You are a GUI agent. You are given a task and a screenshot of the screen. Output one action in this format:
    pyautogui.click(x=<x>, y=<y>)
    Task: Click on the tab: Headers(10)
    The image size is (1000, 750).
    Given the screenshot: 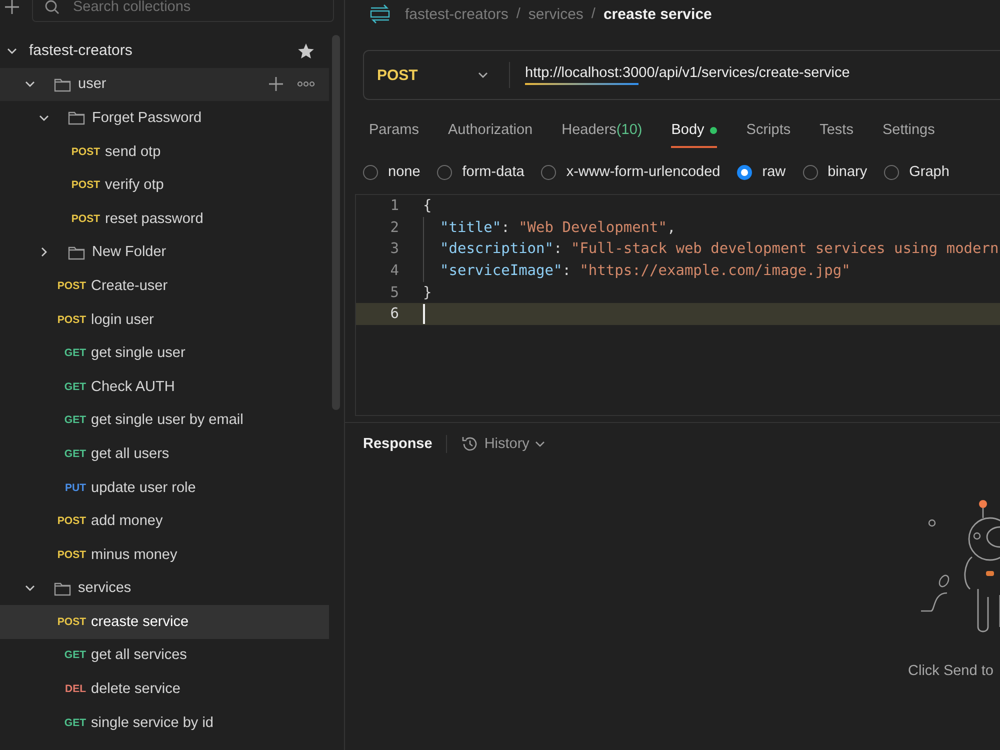 What is the action you would take?
    pyautogui.click(x=602, y=131)
    